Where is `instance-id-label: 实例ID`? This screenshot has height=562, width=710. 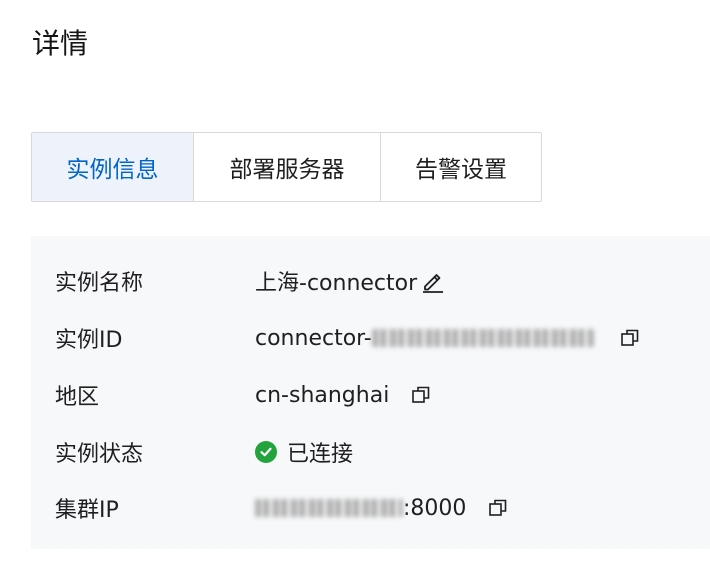 instance-id-label: 实例ID is located at coordinates (89, 340).